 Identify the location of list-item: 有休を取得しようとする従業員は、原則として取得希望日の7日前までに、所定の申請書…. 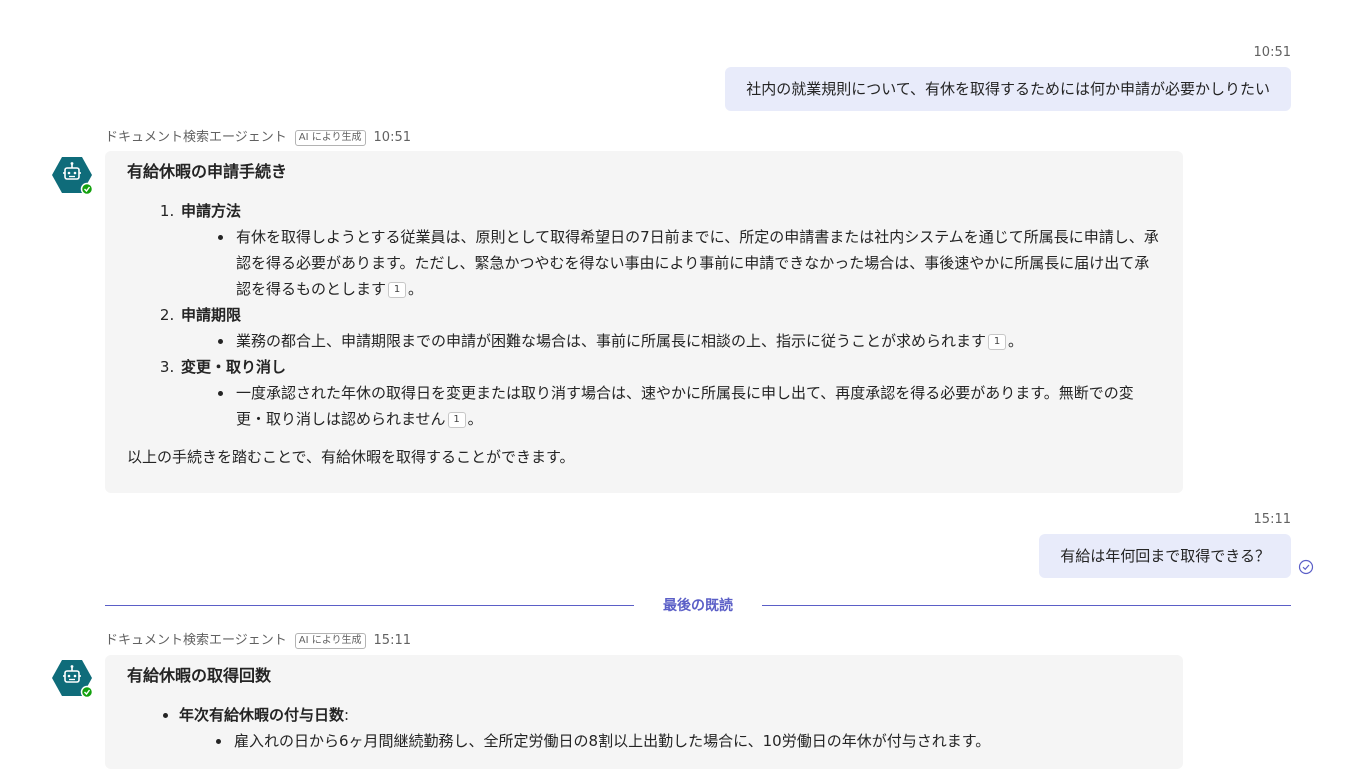
(697, 263).